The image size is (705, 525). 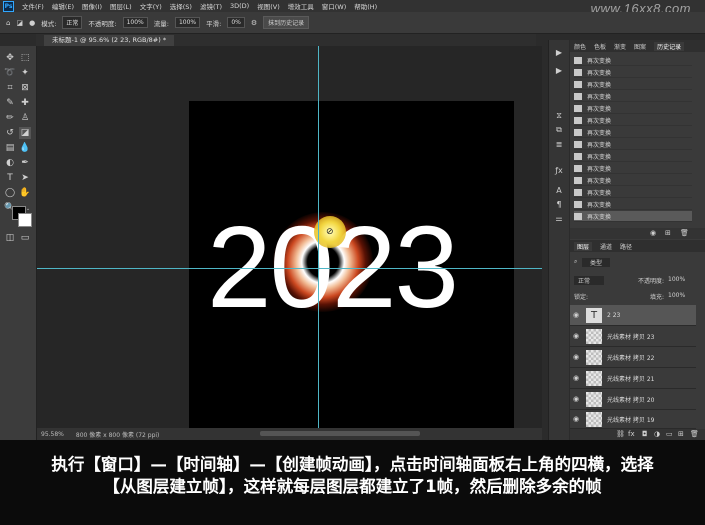 What do you see at coordinates (92, 6) in the screenshot?
I see `menu-image: 图像(I)` at bounding box center [92, 6].